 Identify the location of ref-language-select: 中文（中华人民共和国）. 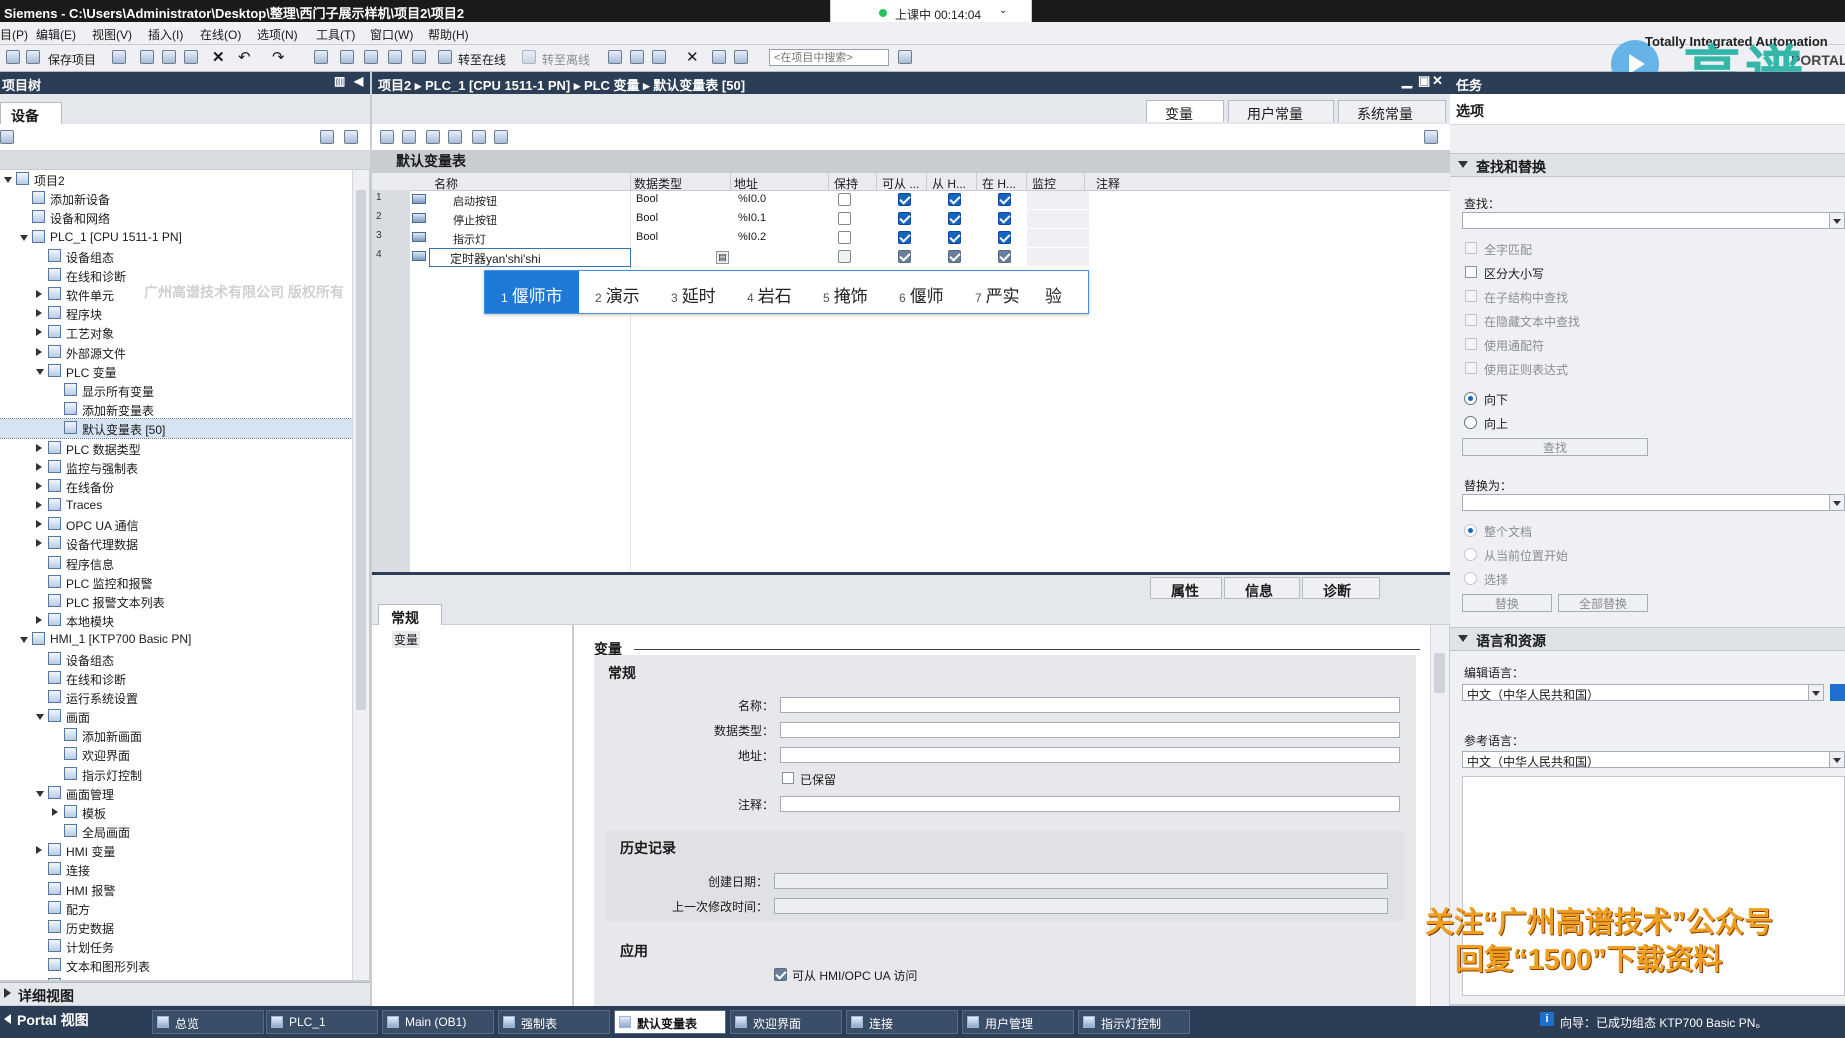
(1653, 760).